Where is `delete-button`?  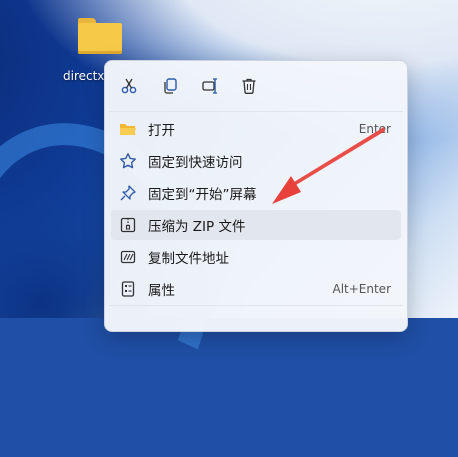
delete-button is located at coordinates (249, 86).